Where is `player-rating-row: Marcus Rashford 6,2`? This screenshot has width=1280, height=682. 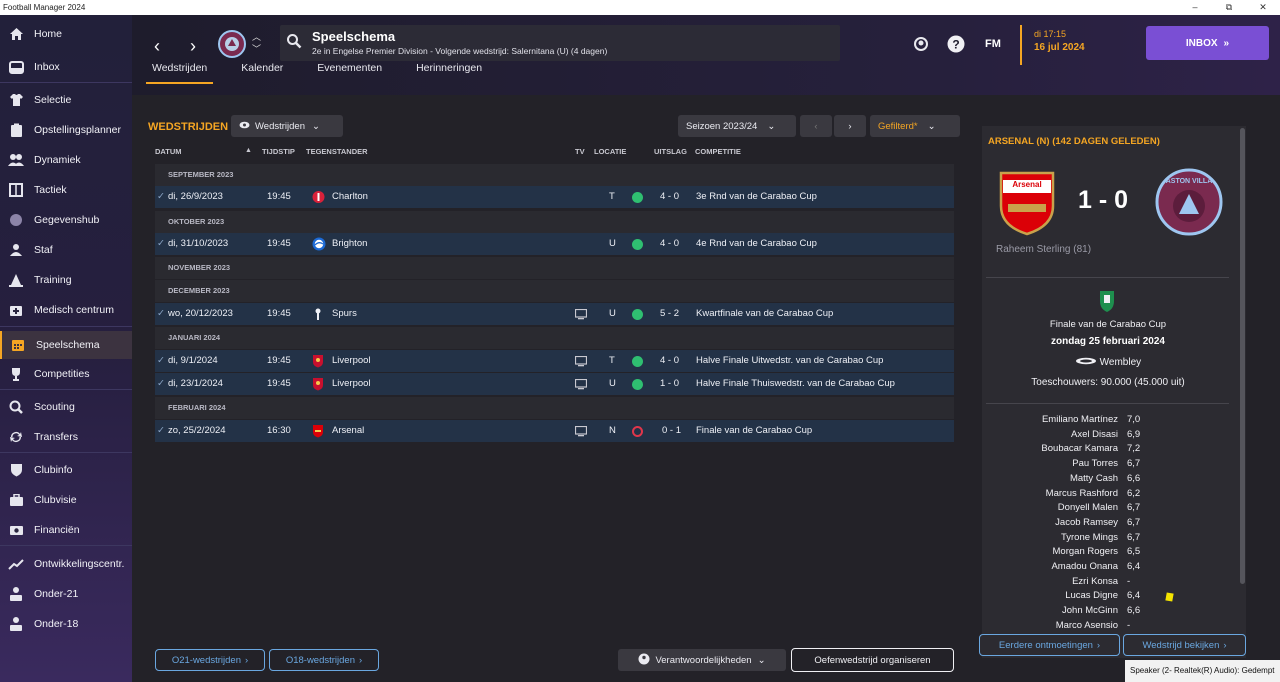 player-rating-row: Marcus Rashford 6,2 is located at coordinates (1114, 495).